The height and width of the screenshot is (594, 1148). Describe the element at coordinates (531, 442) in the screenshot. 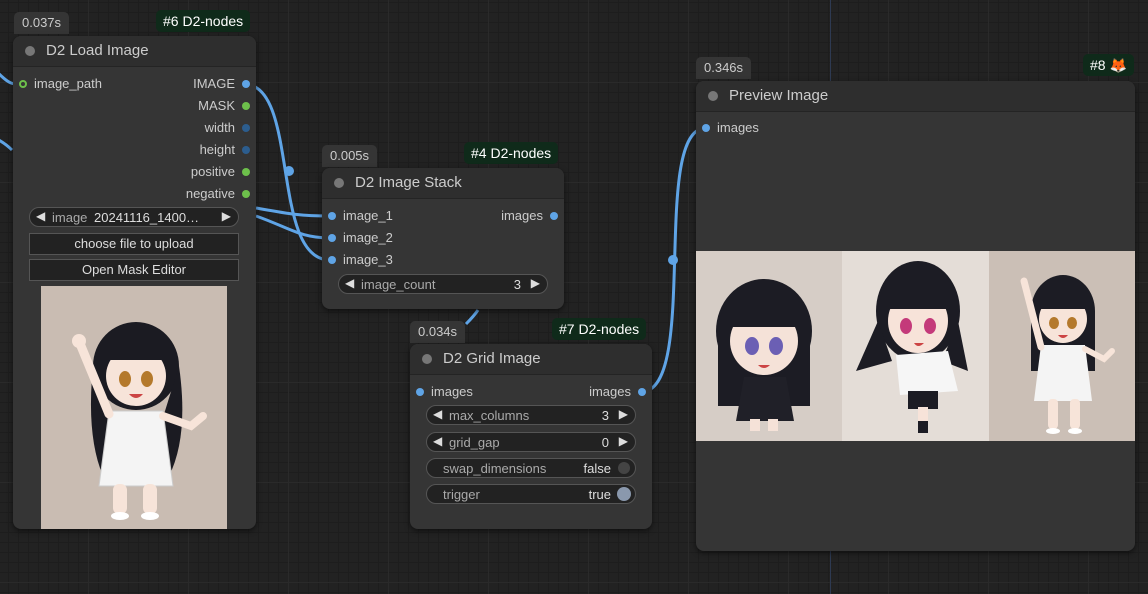

I see `grid-gap-widget: ◀ grid_gap 0 ▶` at that location.